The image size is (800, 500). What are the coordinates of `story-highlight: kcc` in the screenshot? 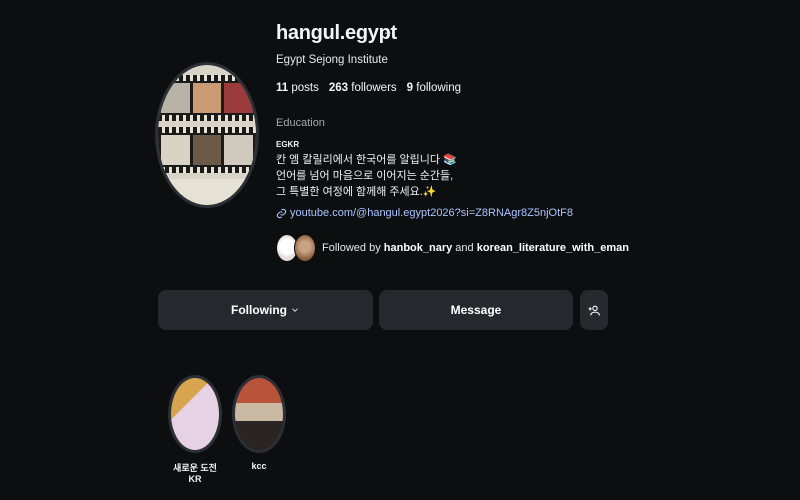 It's located at (259, 423).